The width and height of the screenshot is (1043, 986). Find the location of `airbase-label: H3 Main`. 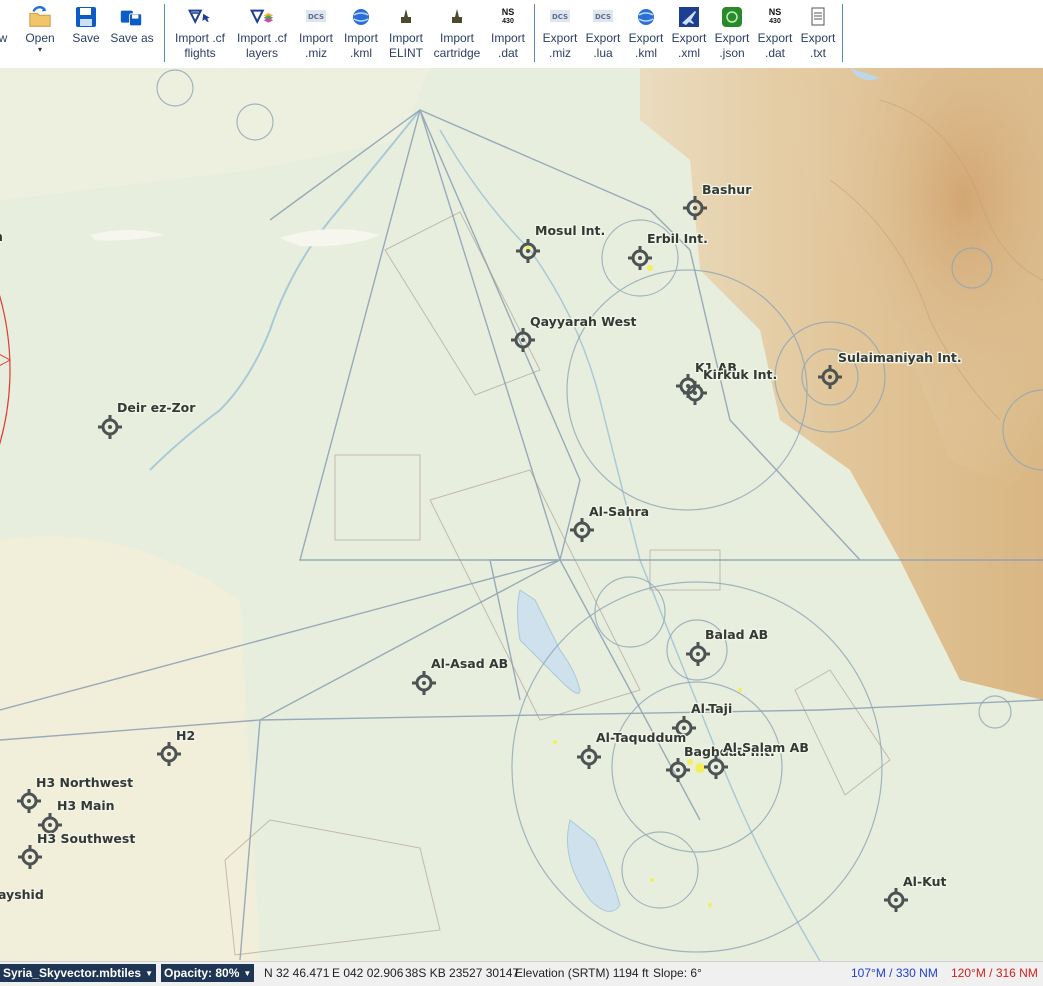

airbase-label: H3 Main is located at coordinates (86, 805).